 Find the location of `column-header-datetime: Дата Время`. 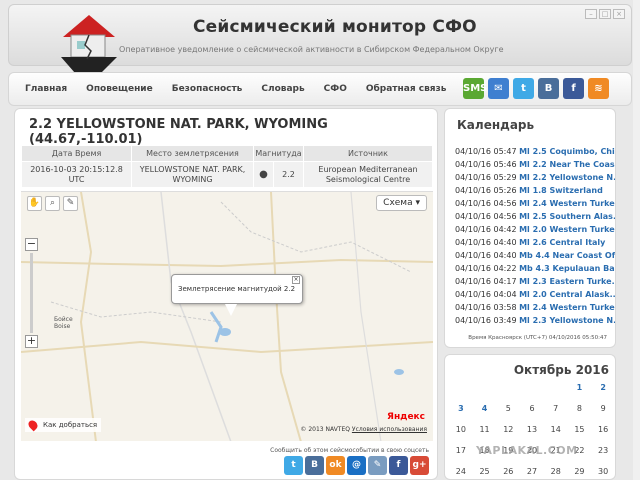

column-header-datetime: Дата Время is located at coordinates (76, 153).